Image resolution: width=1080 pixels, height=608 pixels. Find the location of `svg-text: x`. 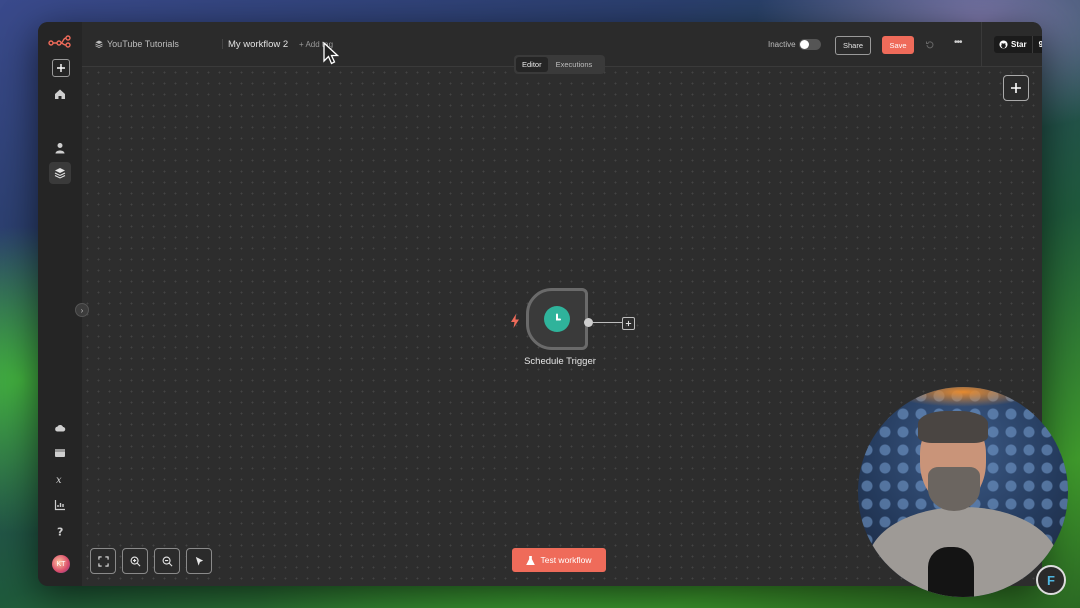

svg-text: x is located at coordinates (59, 480).